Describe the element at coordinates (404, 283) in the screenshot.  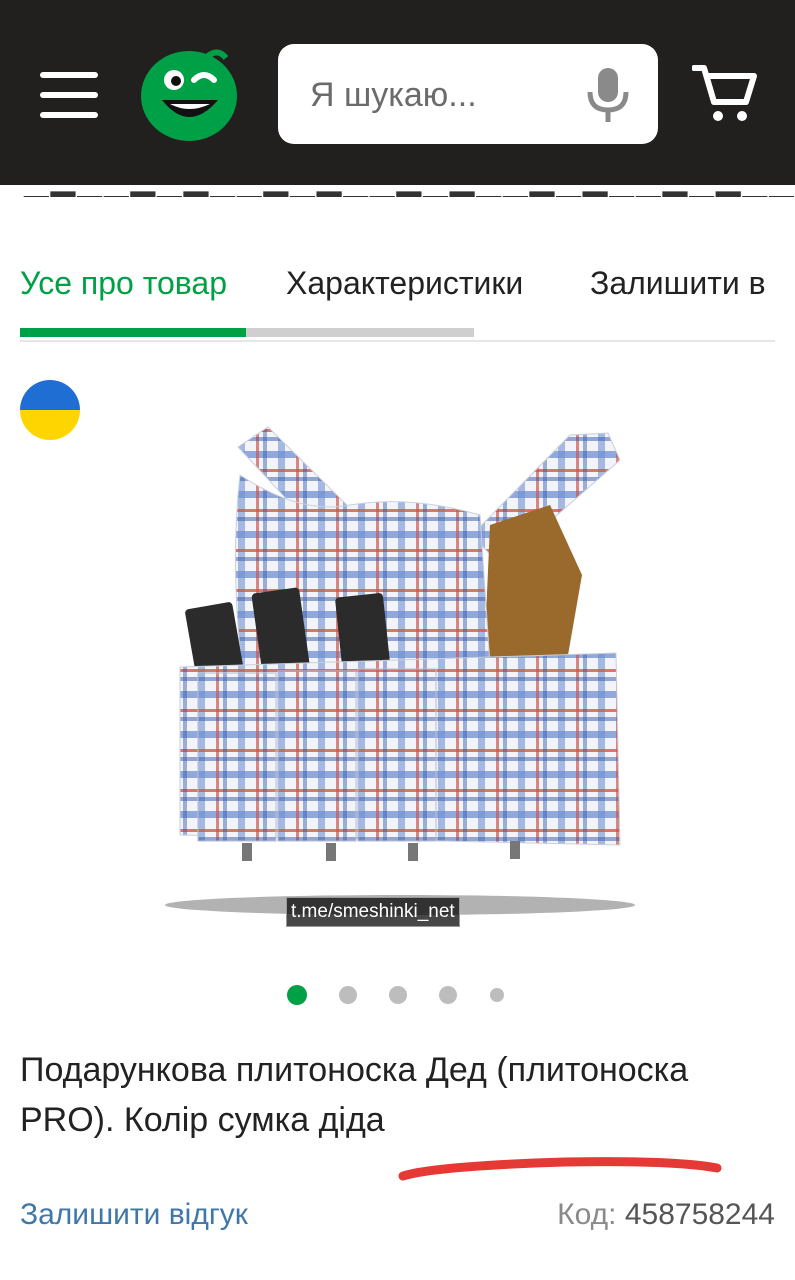
I see `tab-characteristics: Характеристики` at that location.